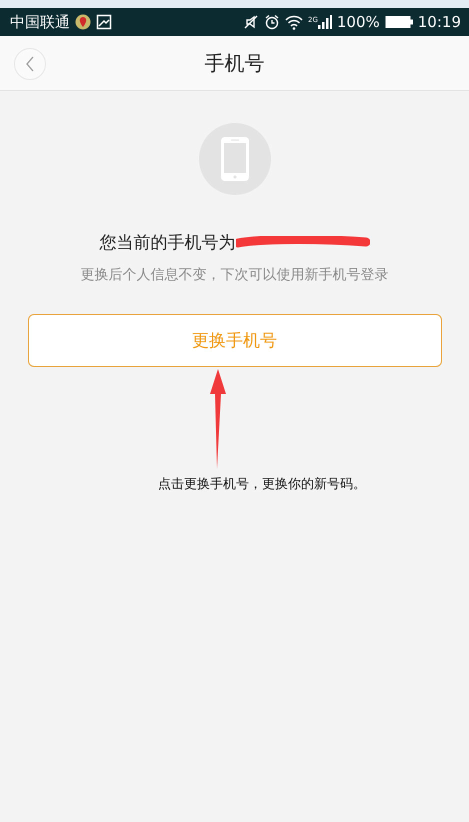 The image size is (469, 822). What do you see at coordinates (40, 22) in the screenshot?
I see `carrier-name: 中国联通` at bounding box center [40, 22].